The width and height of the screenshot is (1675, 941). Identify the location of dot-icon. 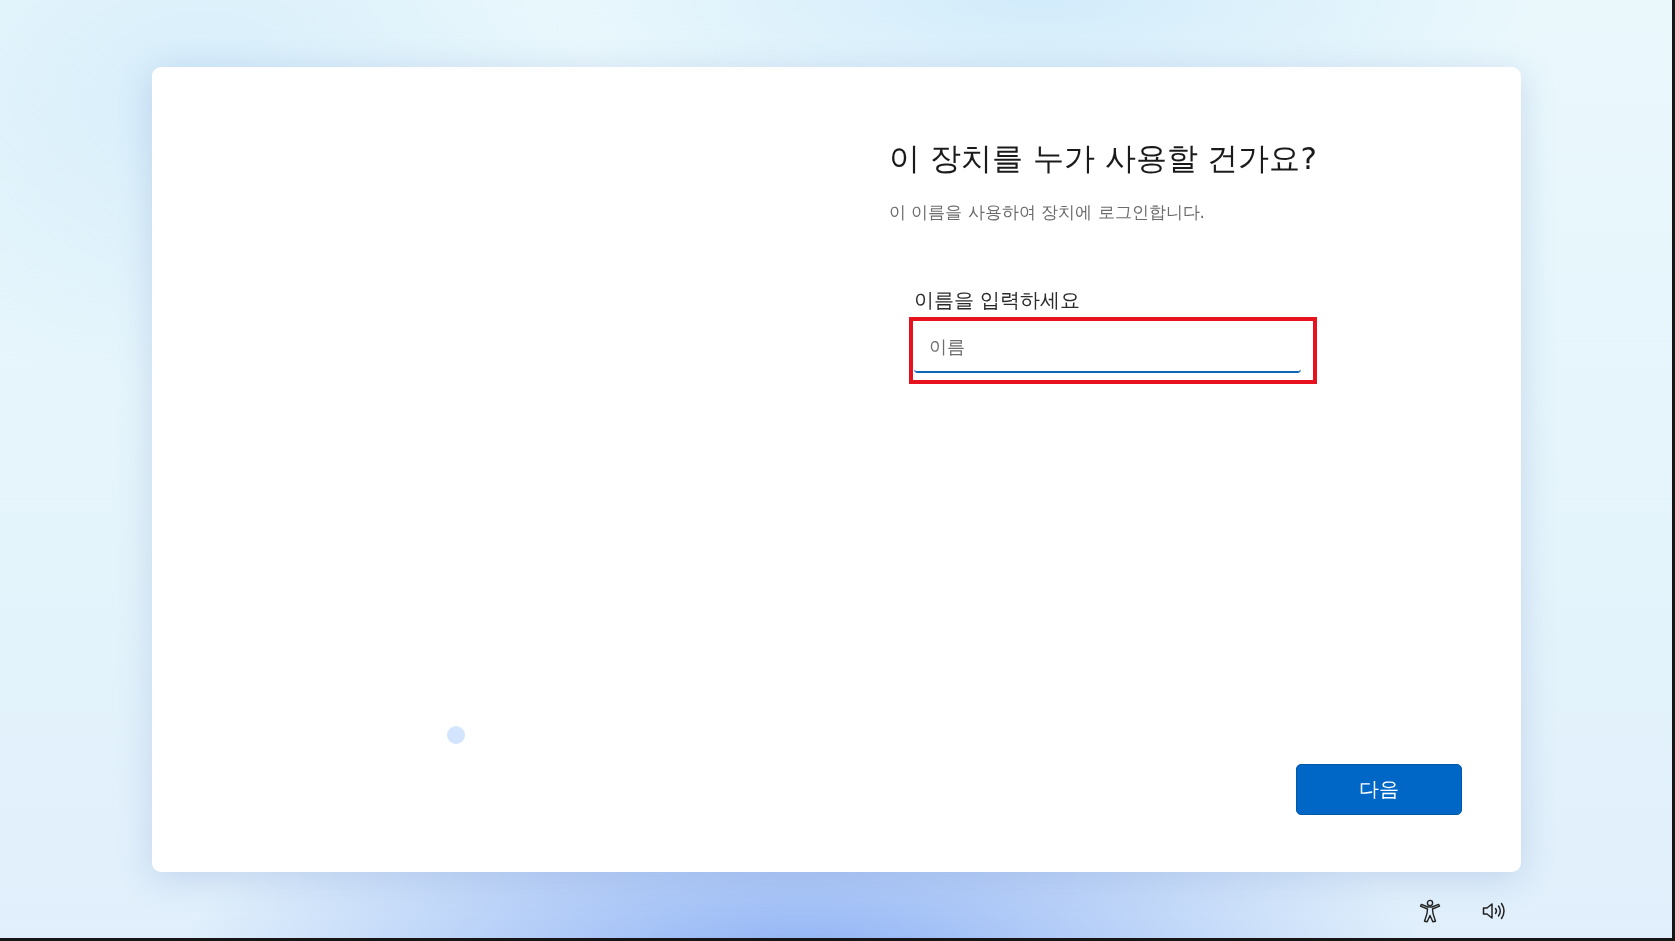
(456, 735).